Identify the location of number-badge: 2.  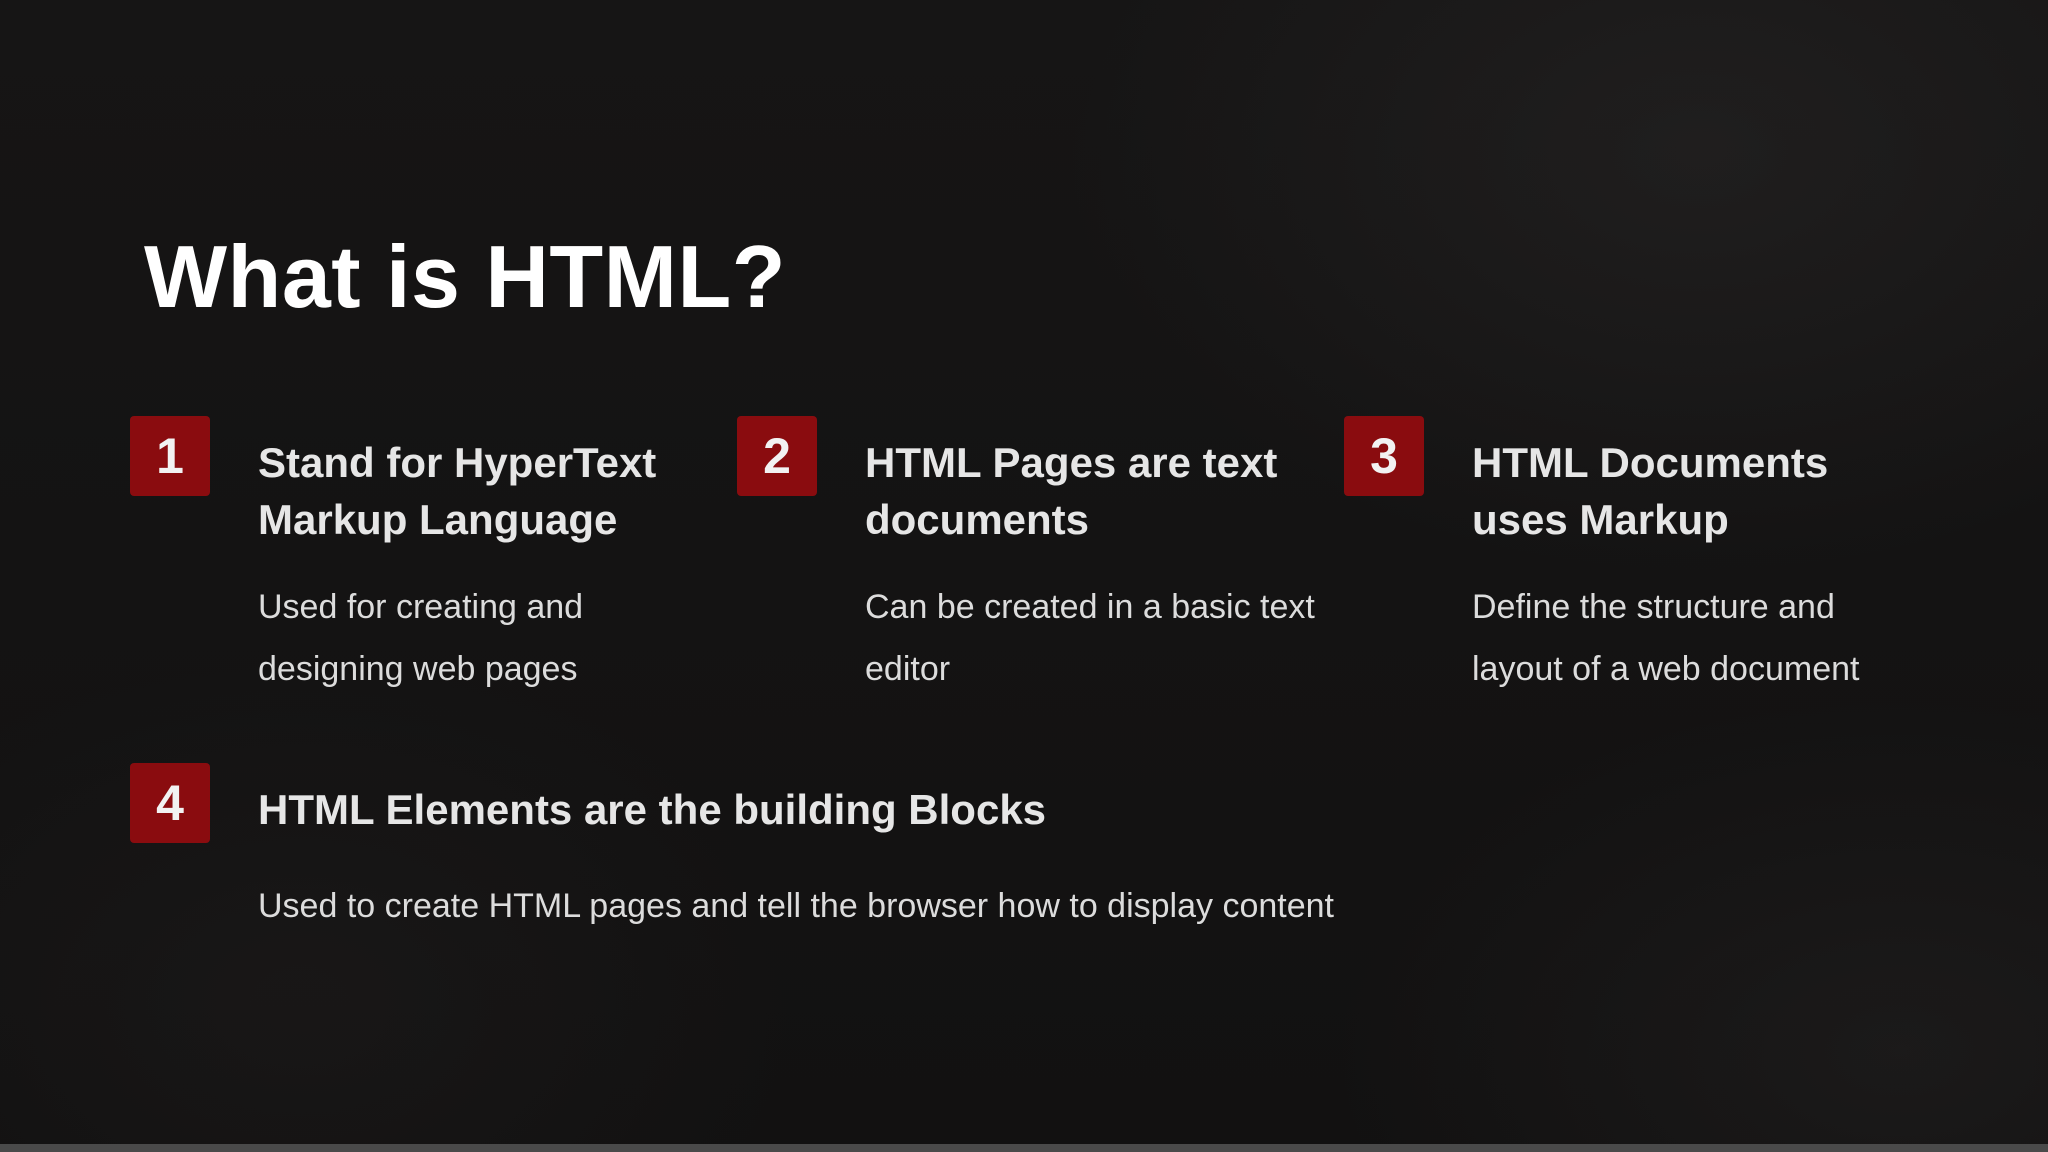
(777, 456).